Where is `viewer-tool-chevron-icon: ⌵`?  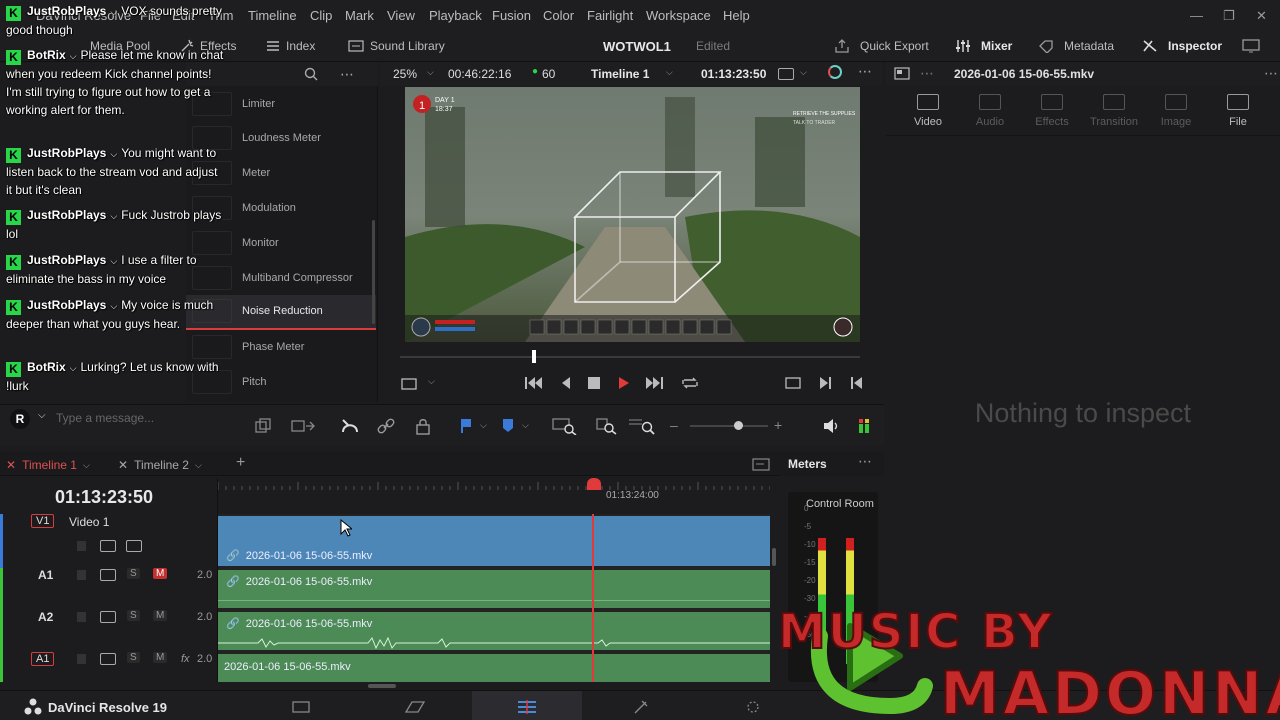 viewer-tool-chevron-icon: ⌵ is located at coordinates (431, 381).